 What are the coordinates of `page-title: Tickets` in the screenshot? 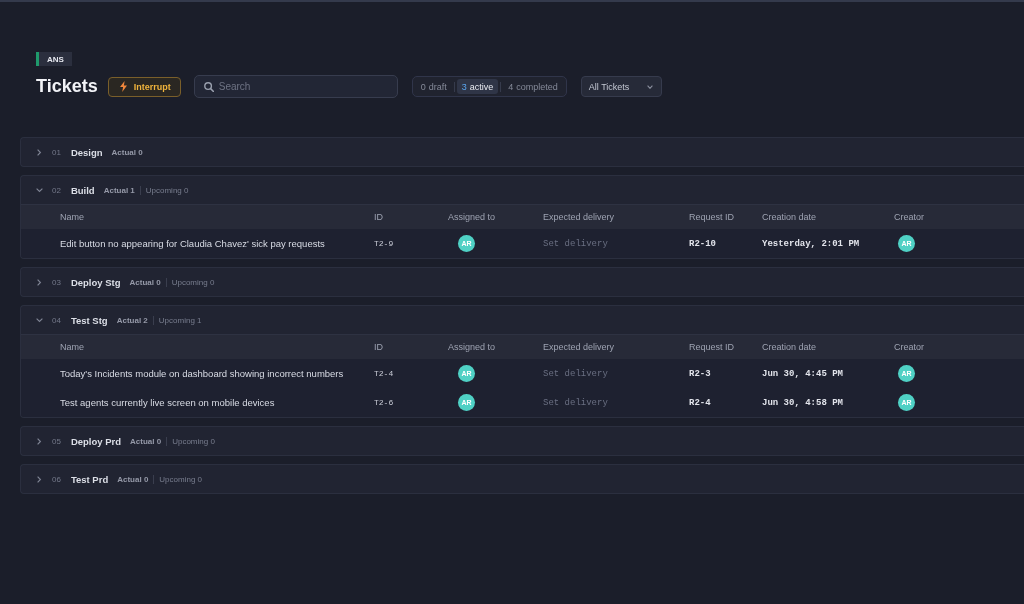 It's located at (67, 86).